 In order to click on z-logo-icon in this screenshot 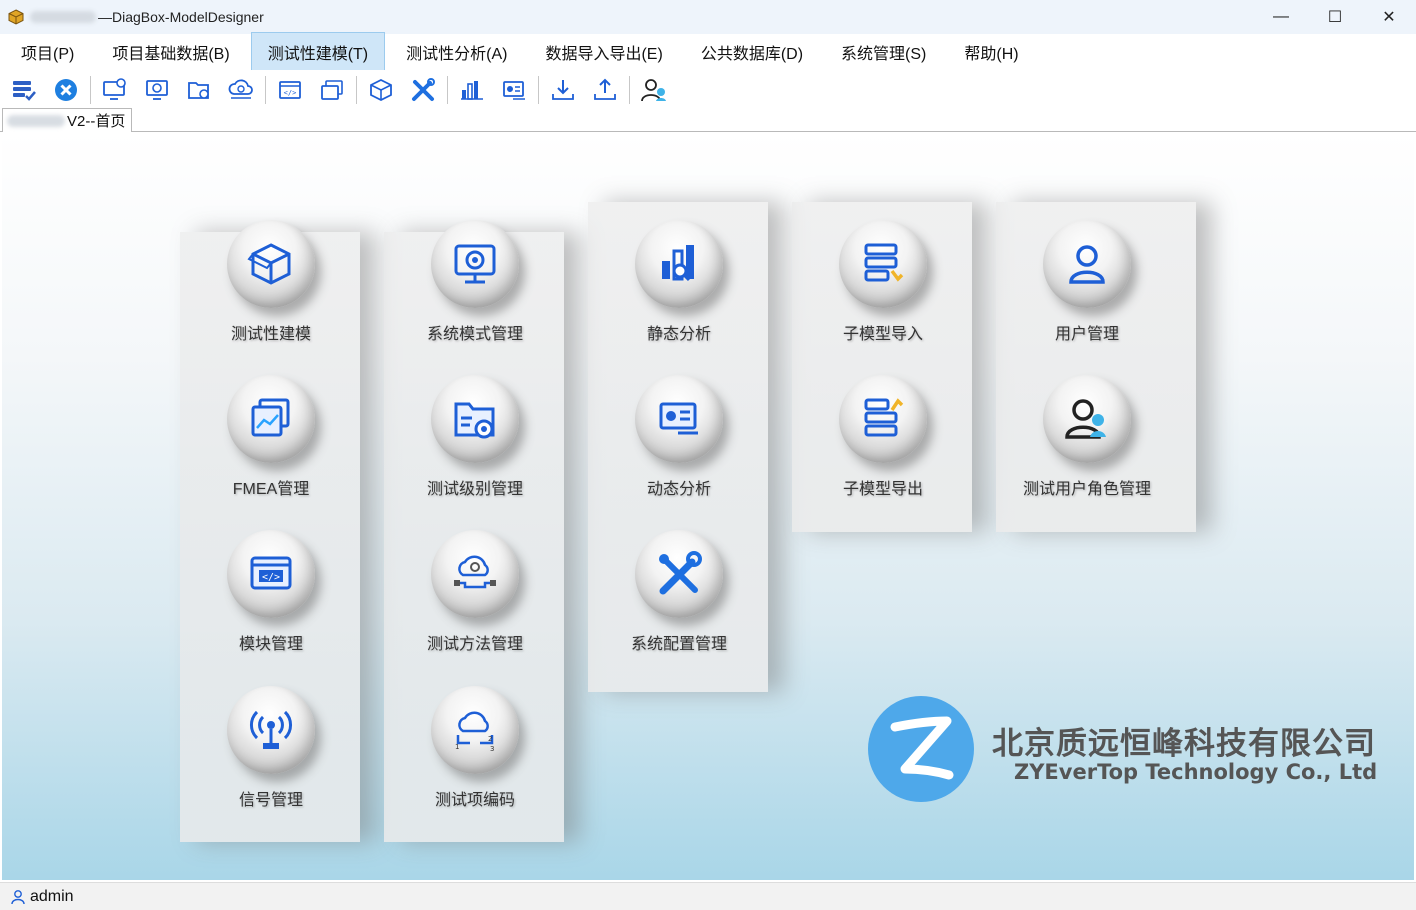, I will do `click(922, 748)`.